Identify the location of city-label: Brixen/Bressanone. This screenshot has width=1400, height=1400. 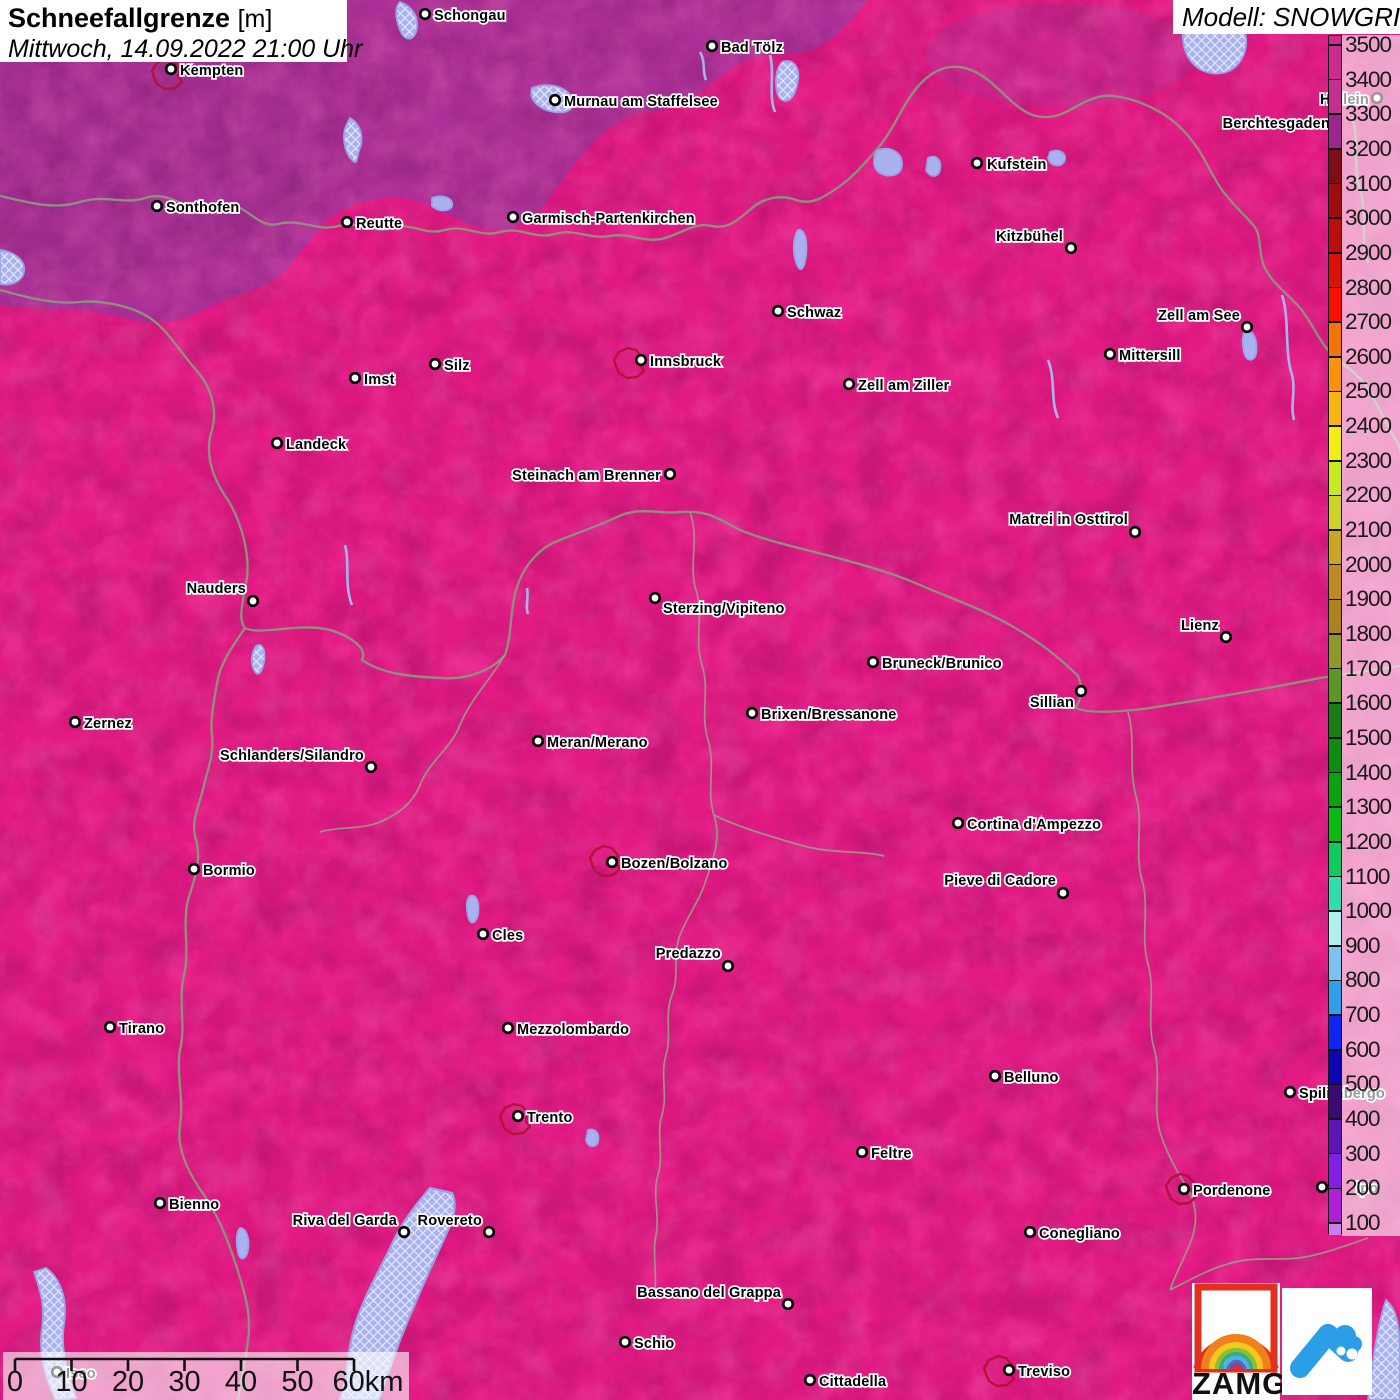
(829, 715).